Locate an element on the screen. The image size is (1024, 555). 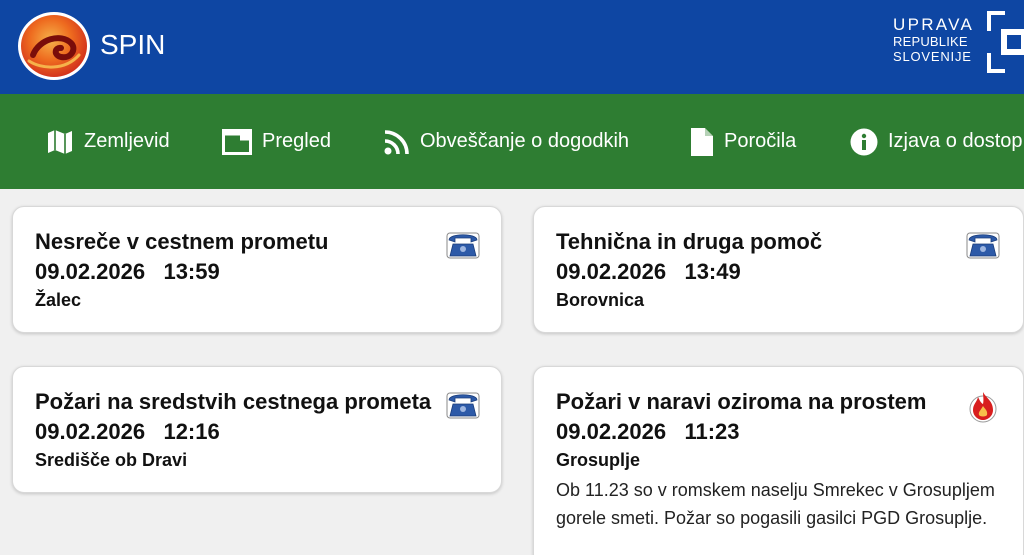
gov-logo-line3: SLOVENIJE is located at coordinates (932, 56).